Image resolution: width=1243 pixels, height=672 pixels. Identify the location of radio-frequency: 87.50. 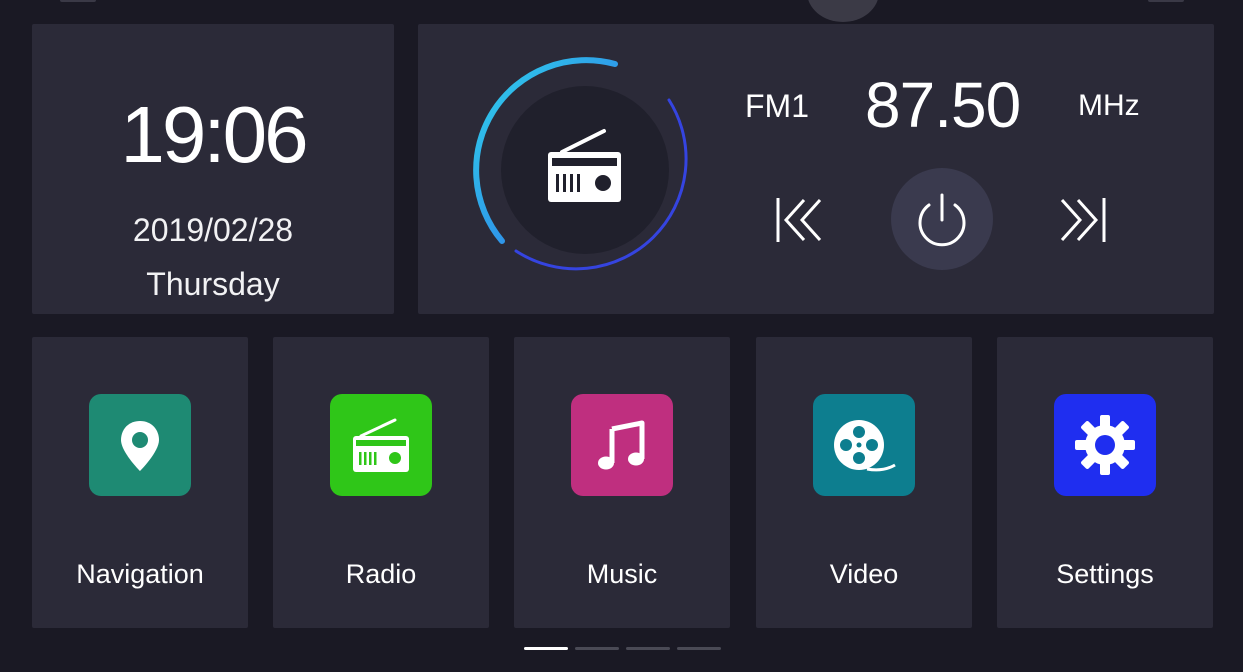
(943, 105).